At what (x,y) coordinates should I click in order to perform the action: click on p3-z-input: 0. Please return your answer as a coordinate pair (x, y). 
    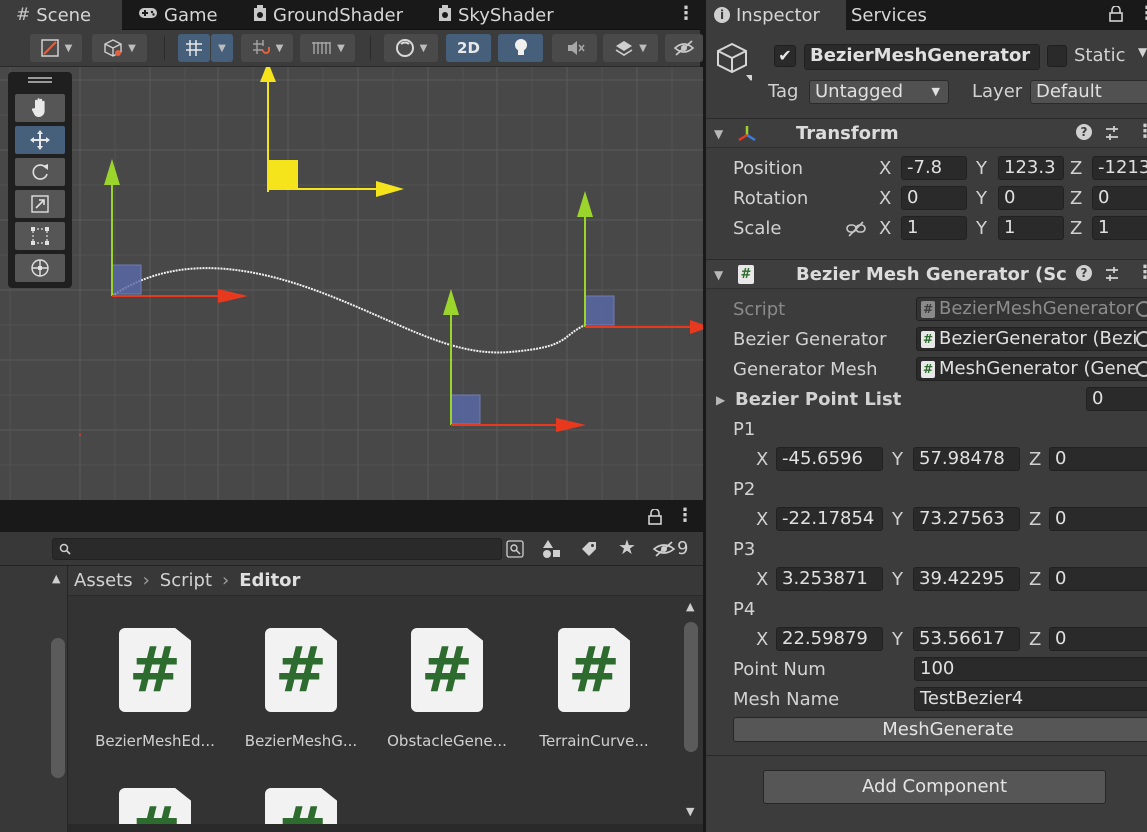
    Looking at the image, I should click on (1098, 579).